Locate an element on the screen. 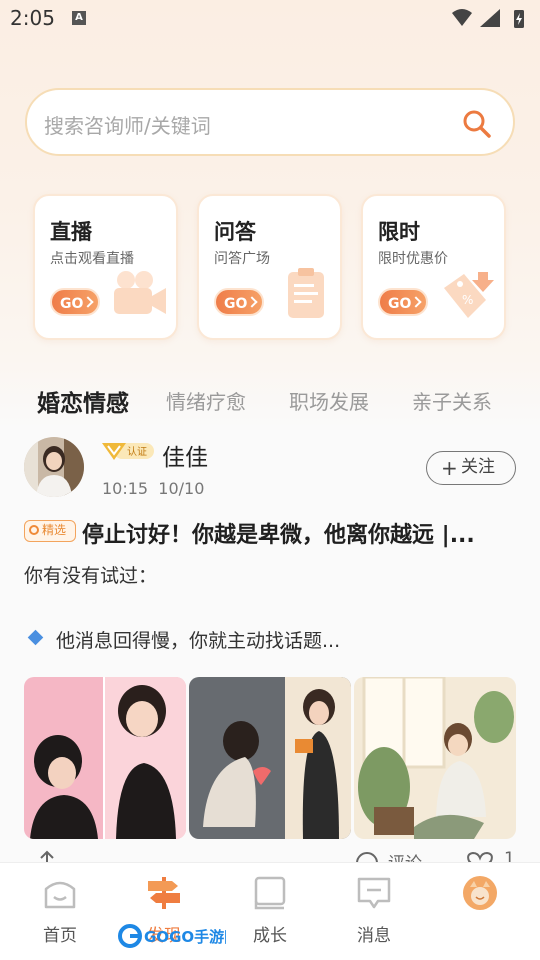  discount-tag-icon: % is located at coordinates (469, 295).